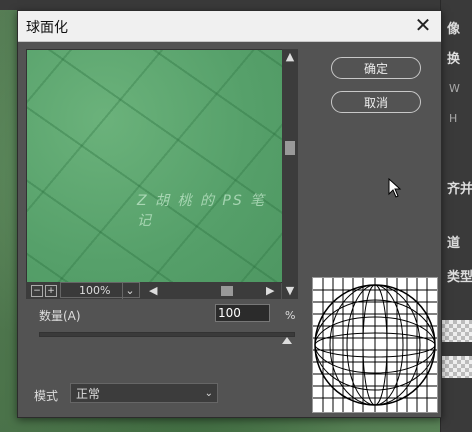  I want to click on mode-value: 正常, so click(88, 394).